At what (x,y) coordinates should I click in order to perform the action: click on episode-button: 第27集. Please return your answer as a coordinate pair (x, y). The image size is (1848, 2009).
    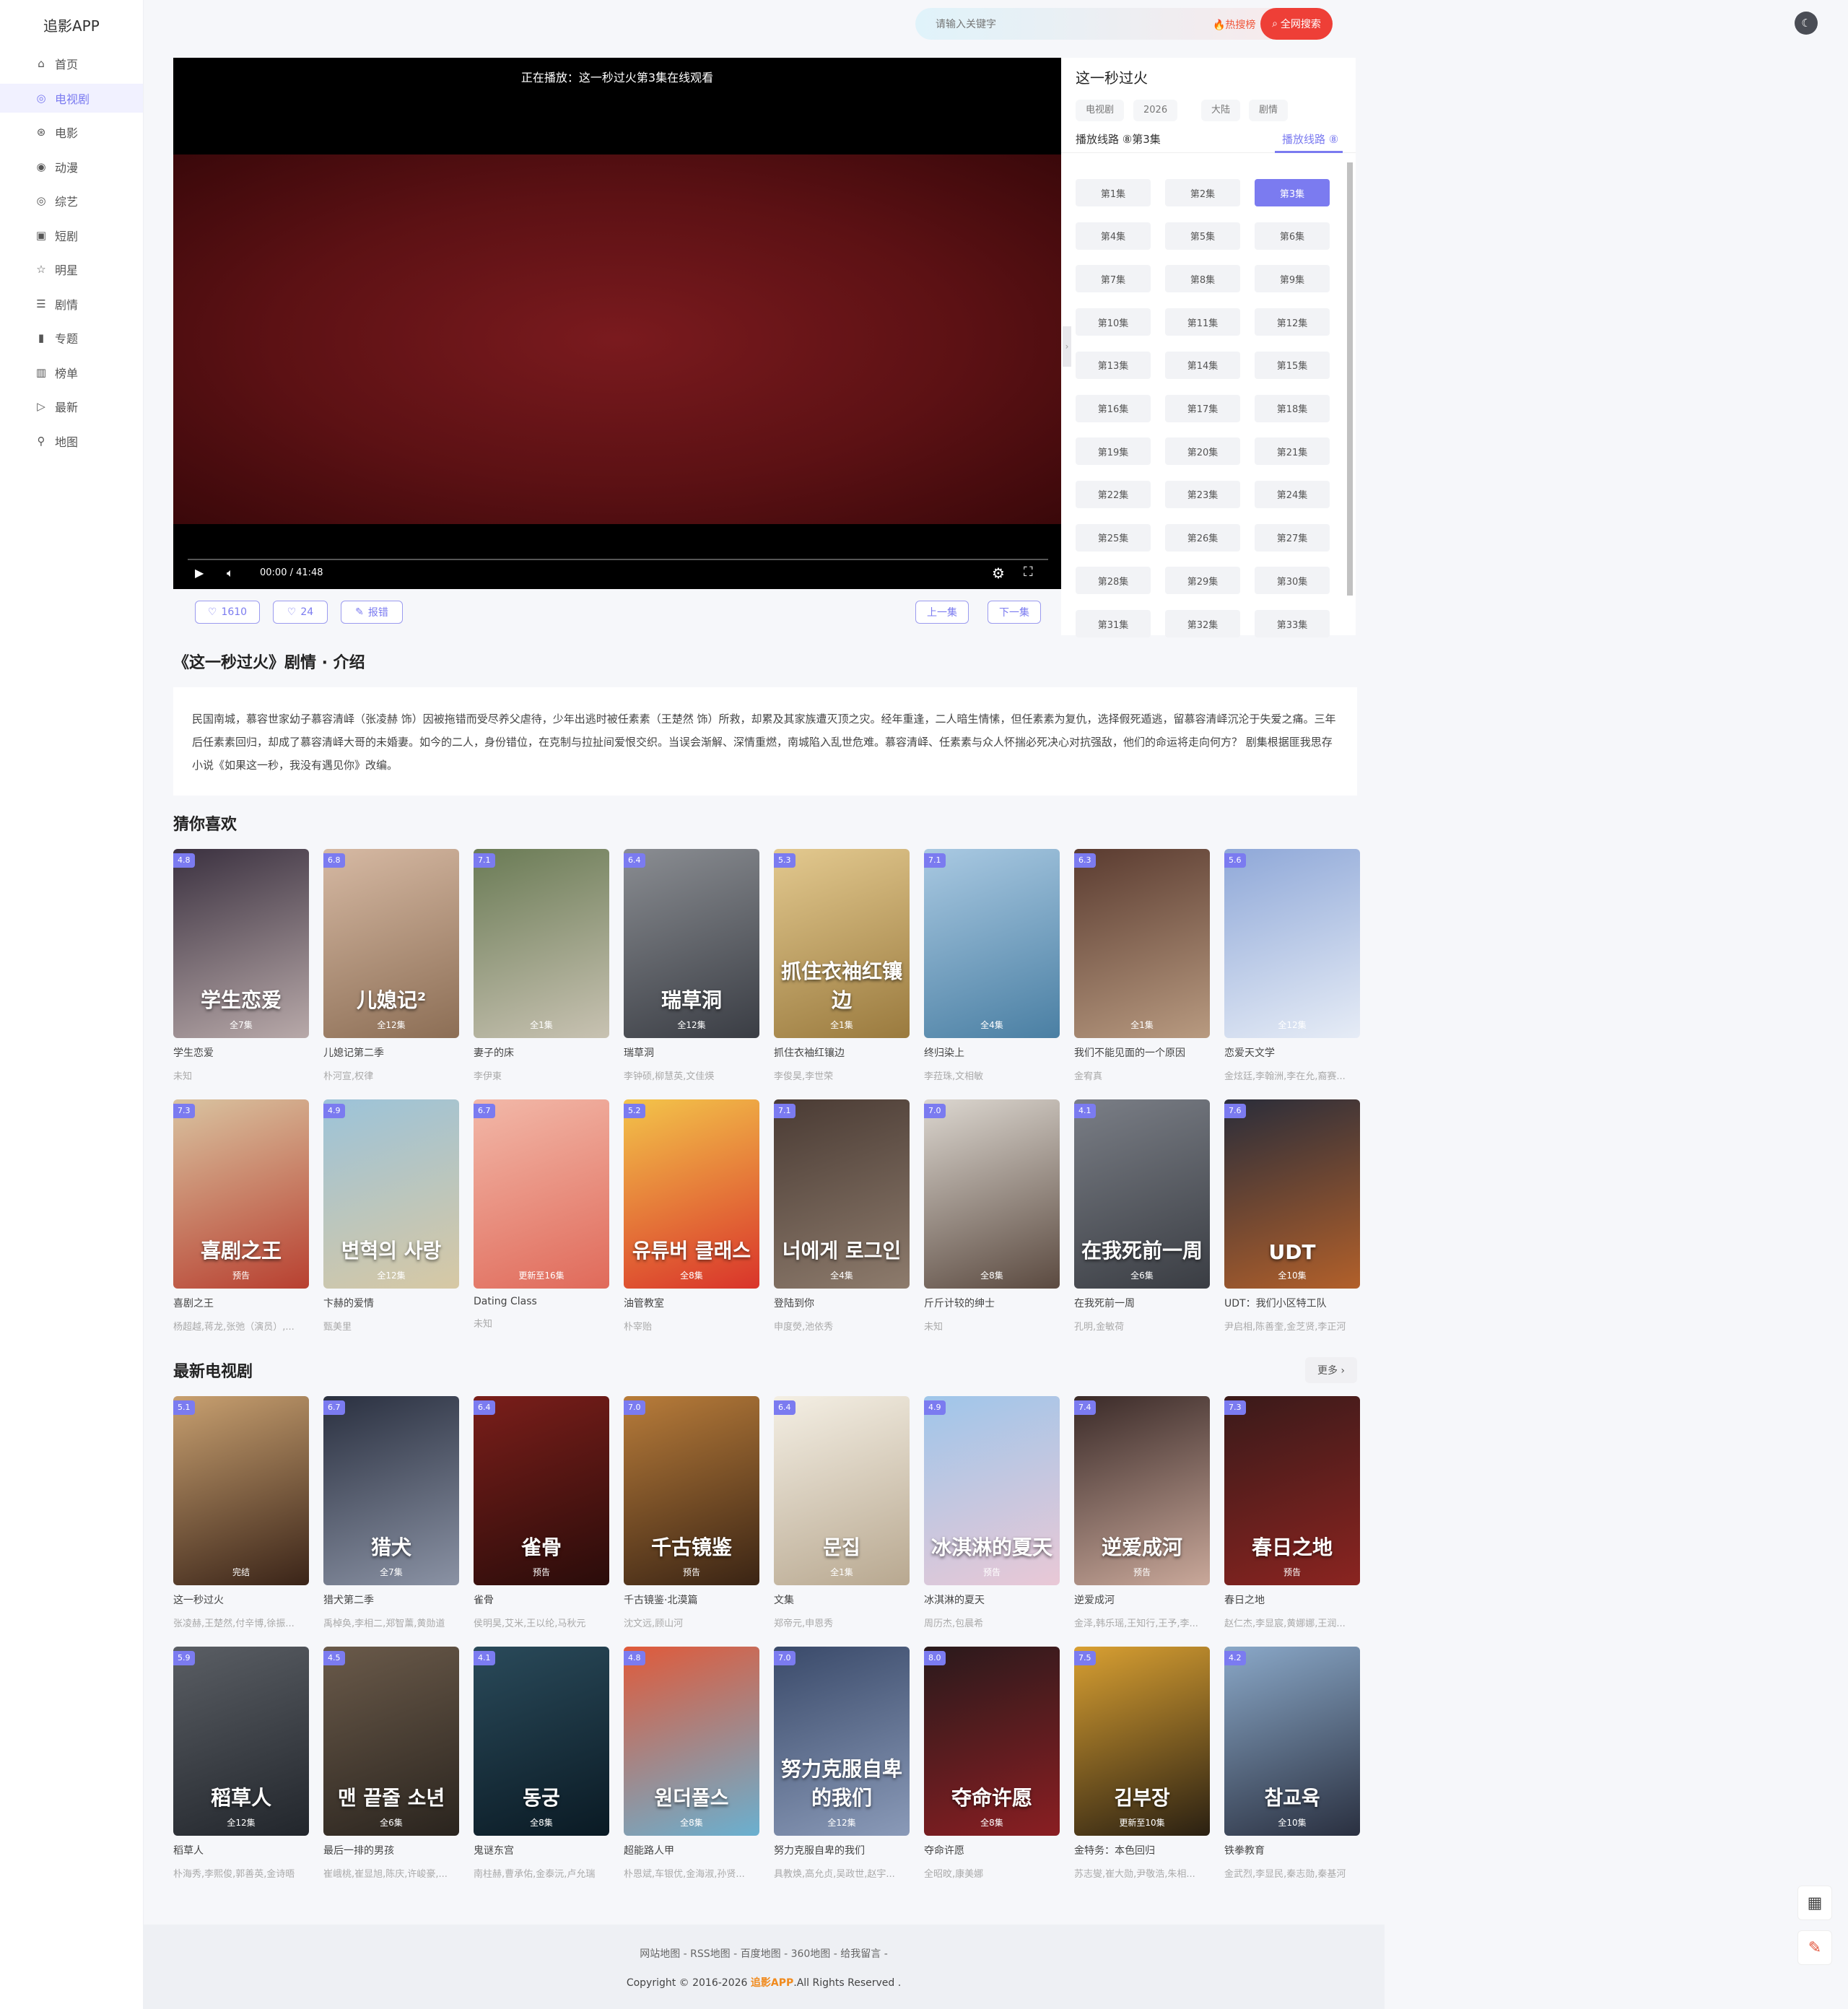
    Looking at the image, I should click on (1292, 537).